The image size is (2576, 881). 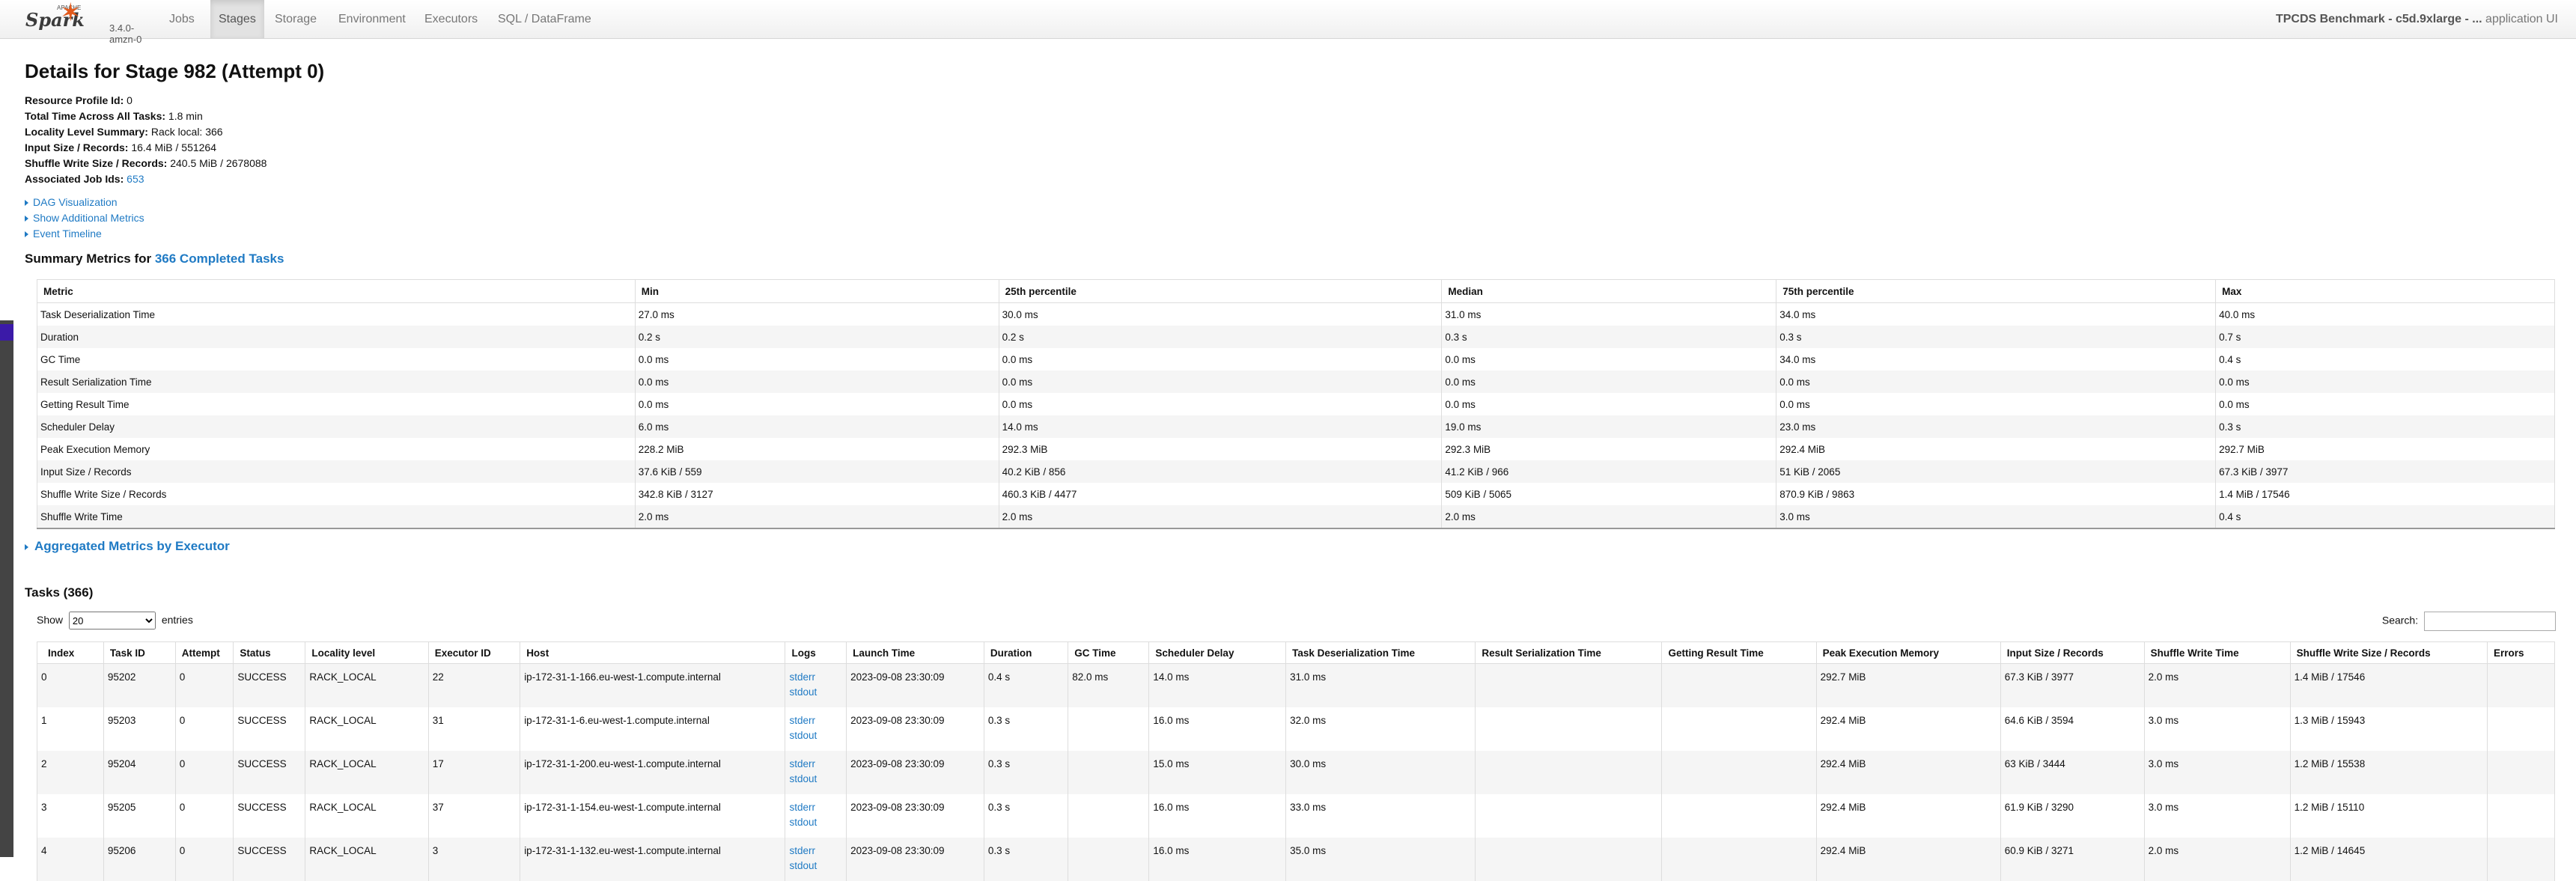 What do you see at coordinates (2388, 729) in the screenshot?
I see `table-cell: 1.3 MiB / 15943` at bounding box center [2388, 729].